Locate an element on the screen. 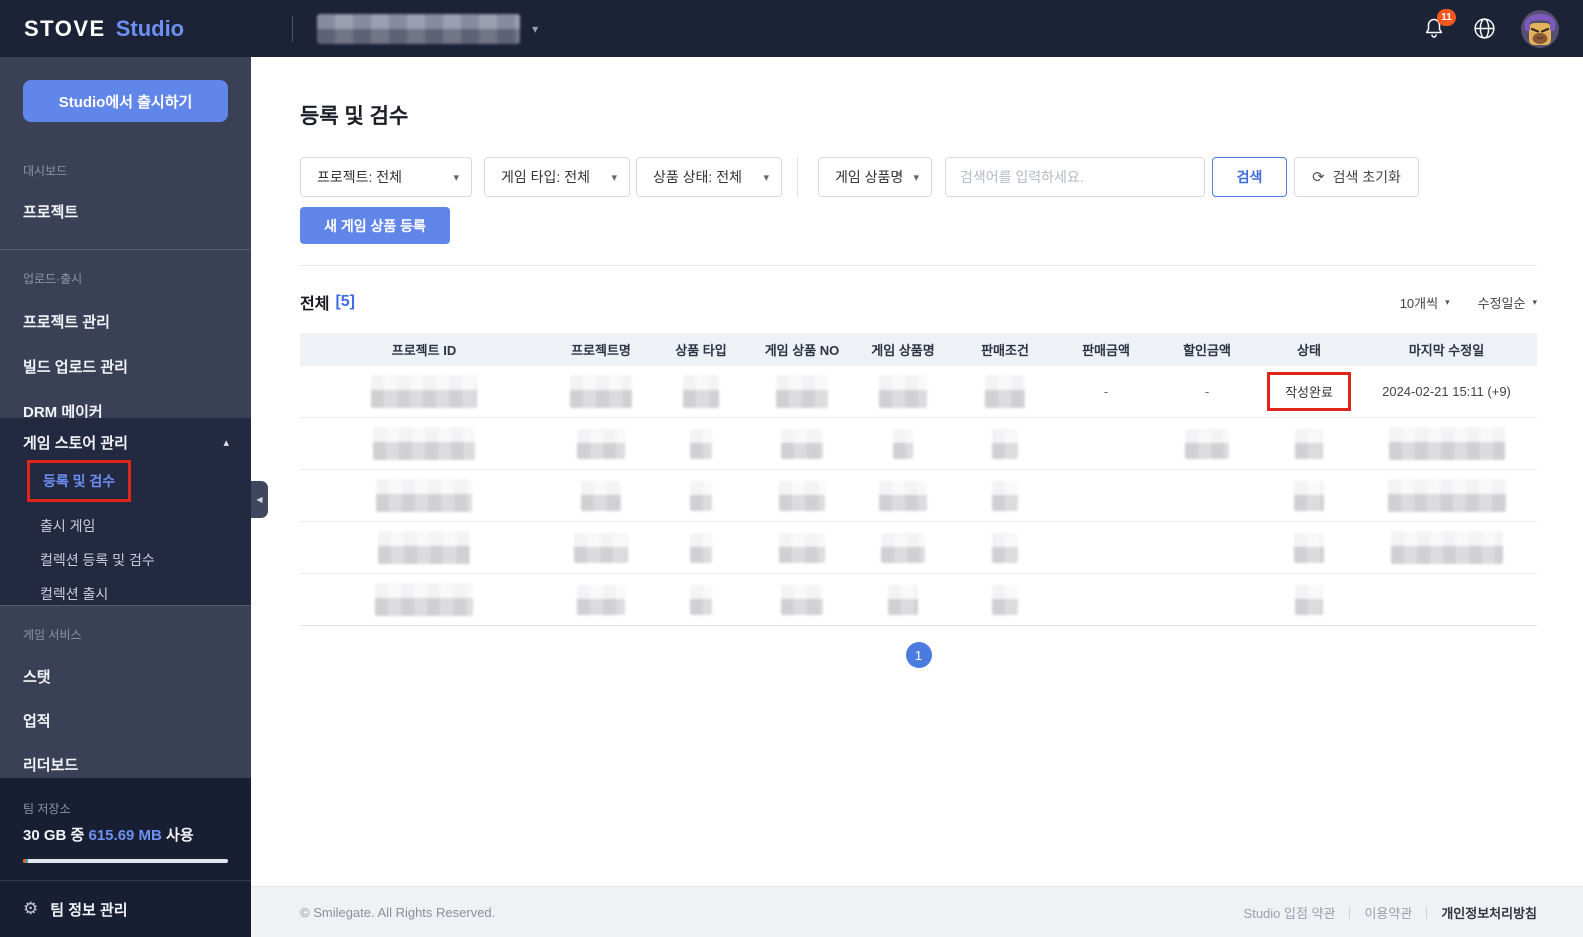 This screenshot has height=937, width=1583. status-badge: 작성완료 is located at coordinates (1309, 391).